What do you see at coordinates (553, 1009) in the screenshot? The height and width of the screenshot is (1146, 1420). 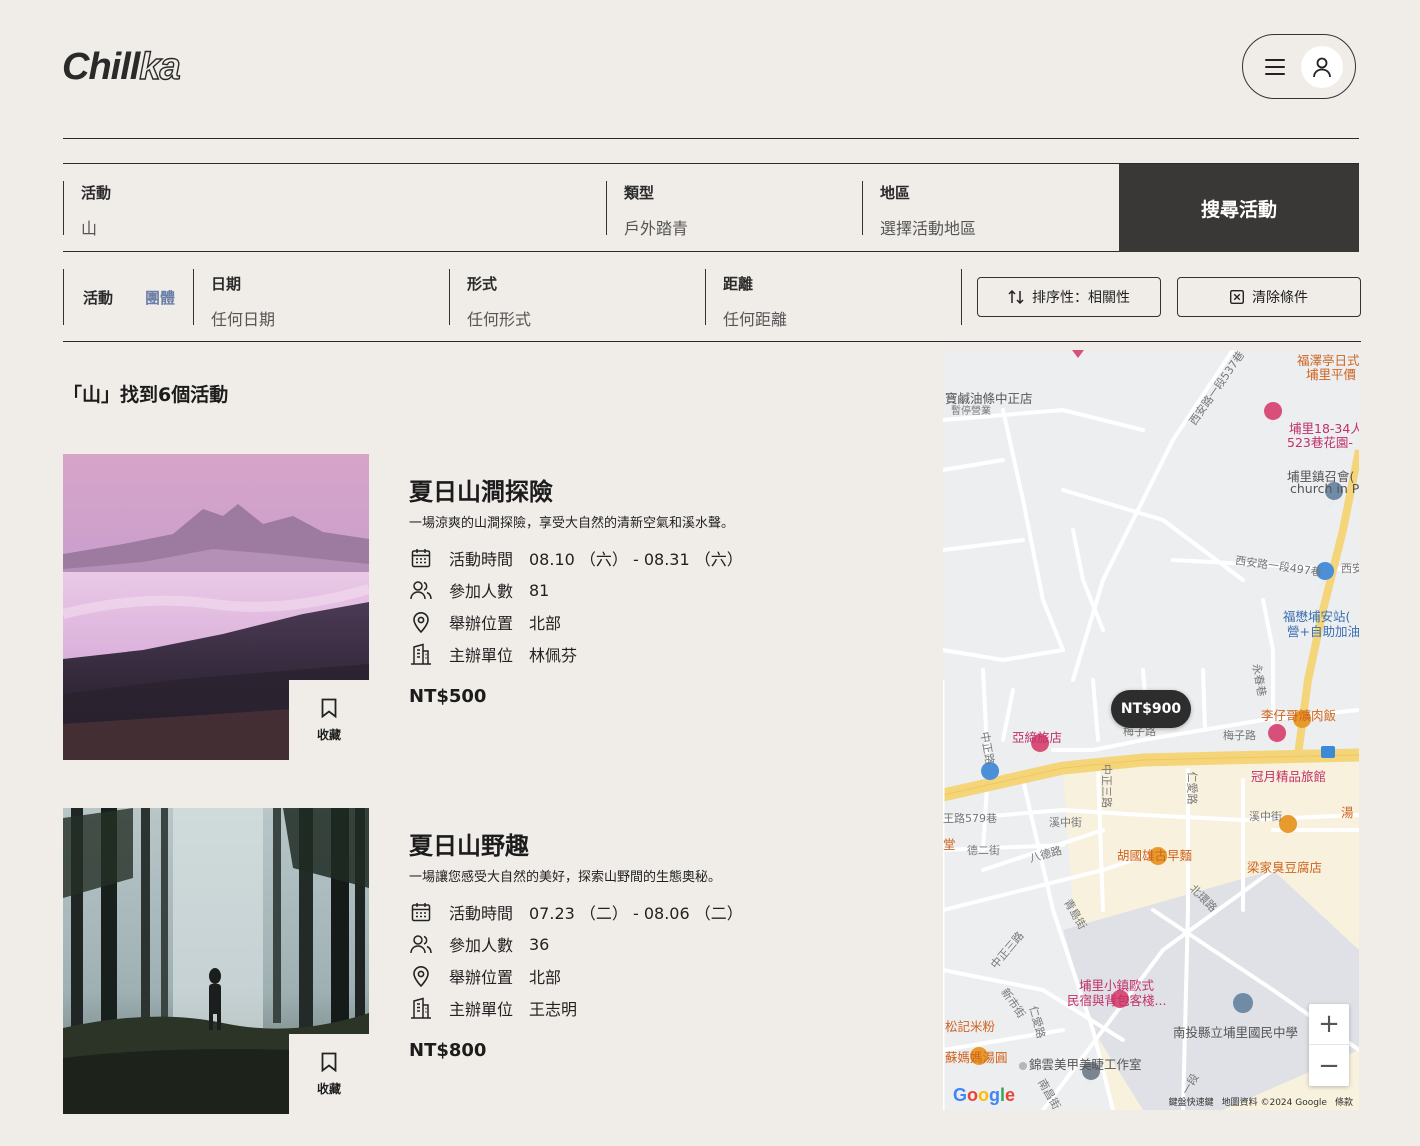 I see `organizer-value: 王志明` at bounding box center [553, 1009].